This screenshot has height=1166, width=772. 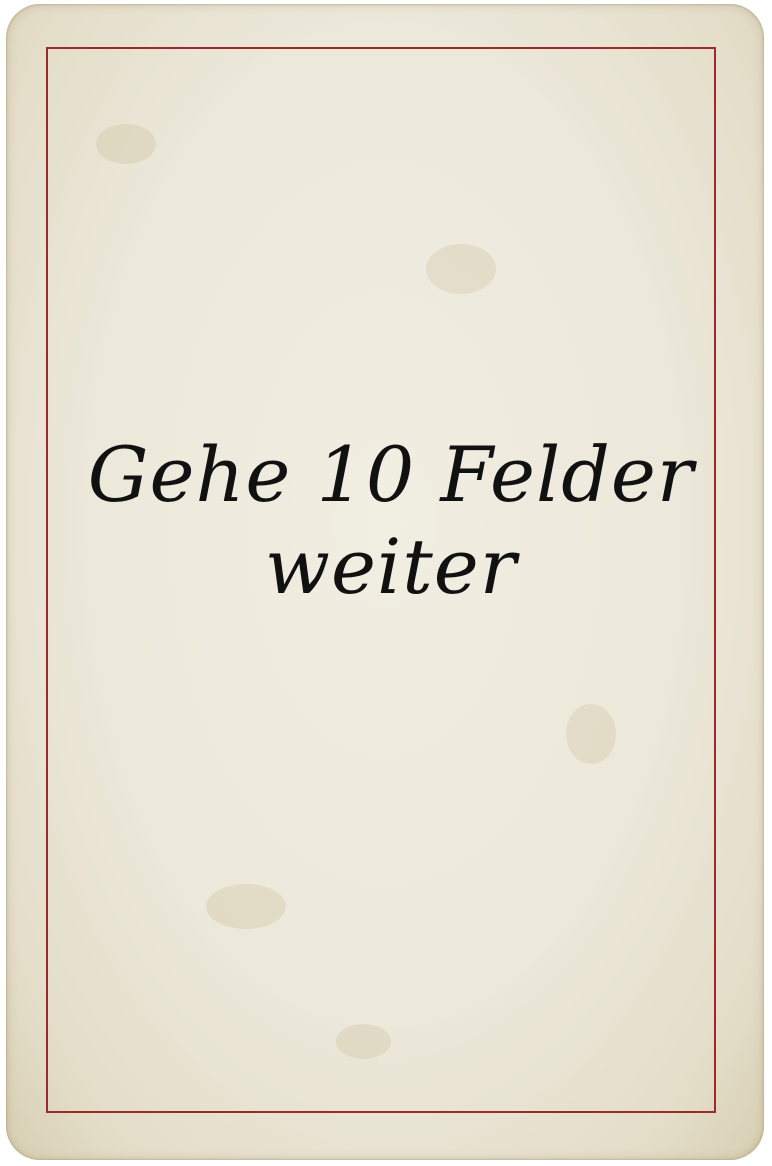 What do you see at coordinates (391, 566) in the screenshot?
I see `card-instruction-line-2: weiter` at bounding box center [391, 566].